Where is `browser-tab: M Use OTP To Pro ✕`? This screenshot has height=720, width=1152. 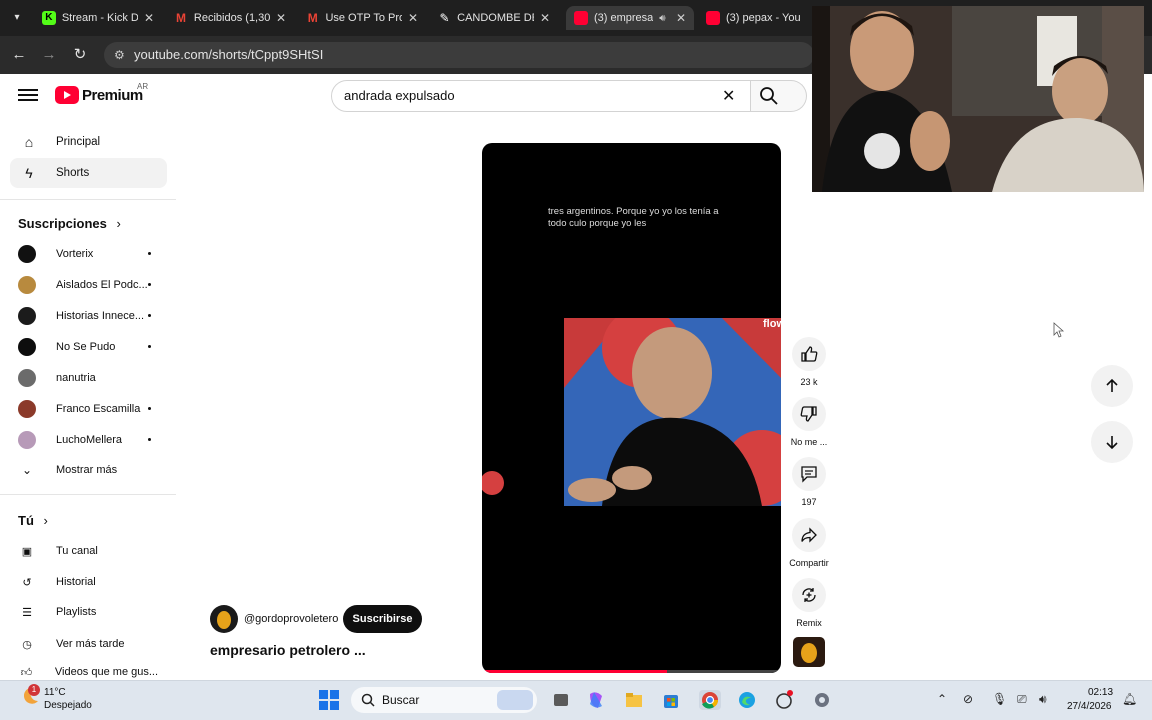 browser-tab: M Use OTP To Pro ✕ is located at coordinates (362, 18).